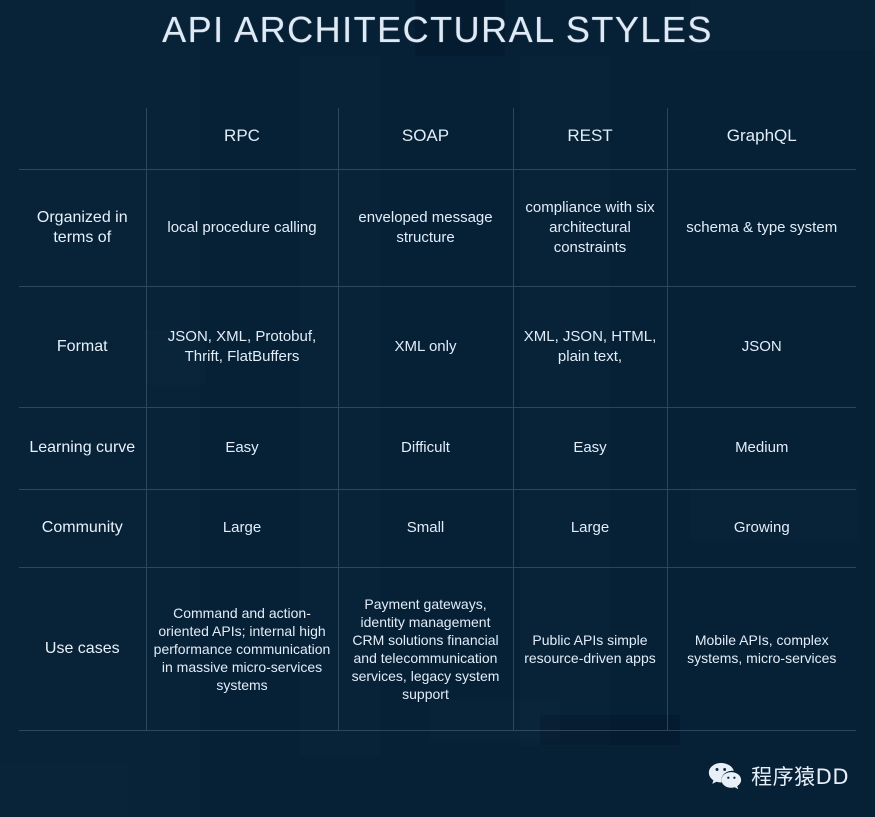  Describe the element at coordinates (761, 228) in the screenshot. I see `cell-organized-graphql: schema & type system` at that location.